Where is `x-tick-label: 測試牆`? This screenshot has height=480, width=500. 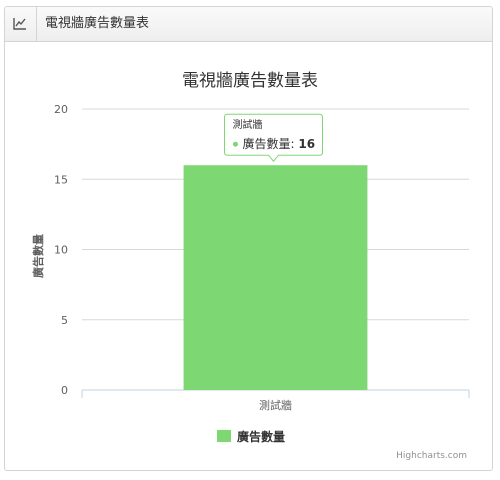 x-tick-label: 測試牆 is located at coordinates (275, 405).